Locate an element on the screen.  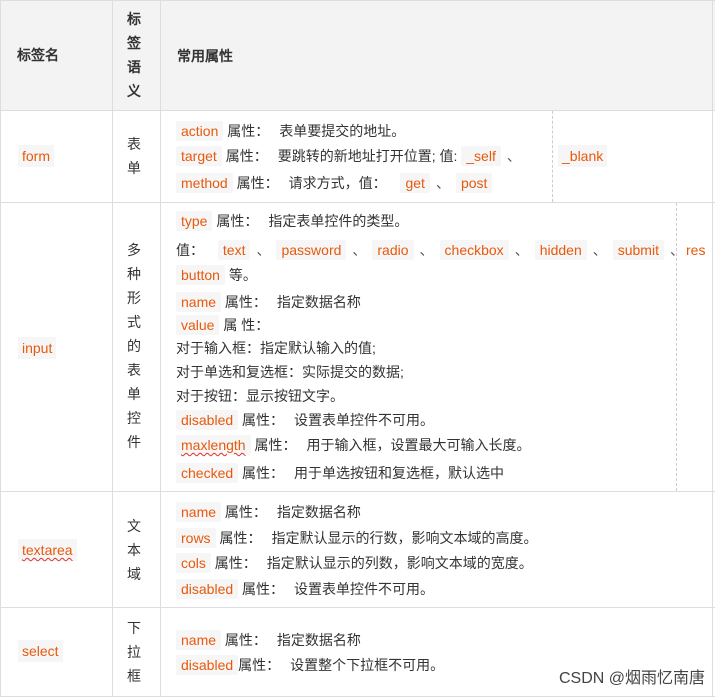
form-target-blank-value: _blank is located at coordinates (583, 156).